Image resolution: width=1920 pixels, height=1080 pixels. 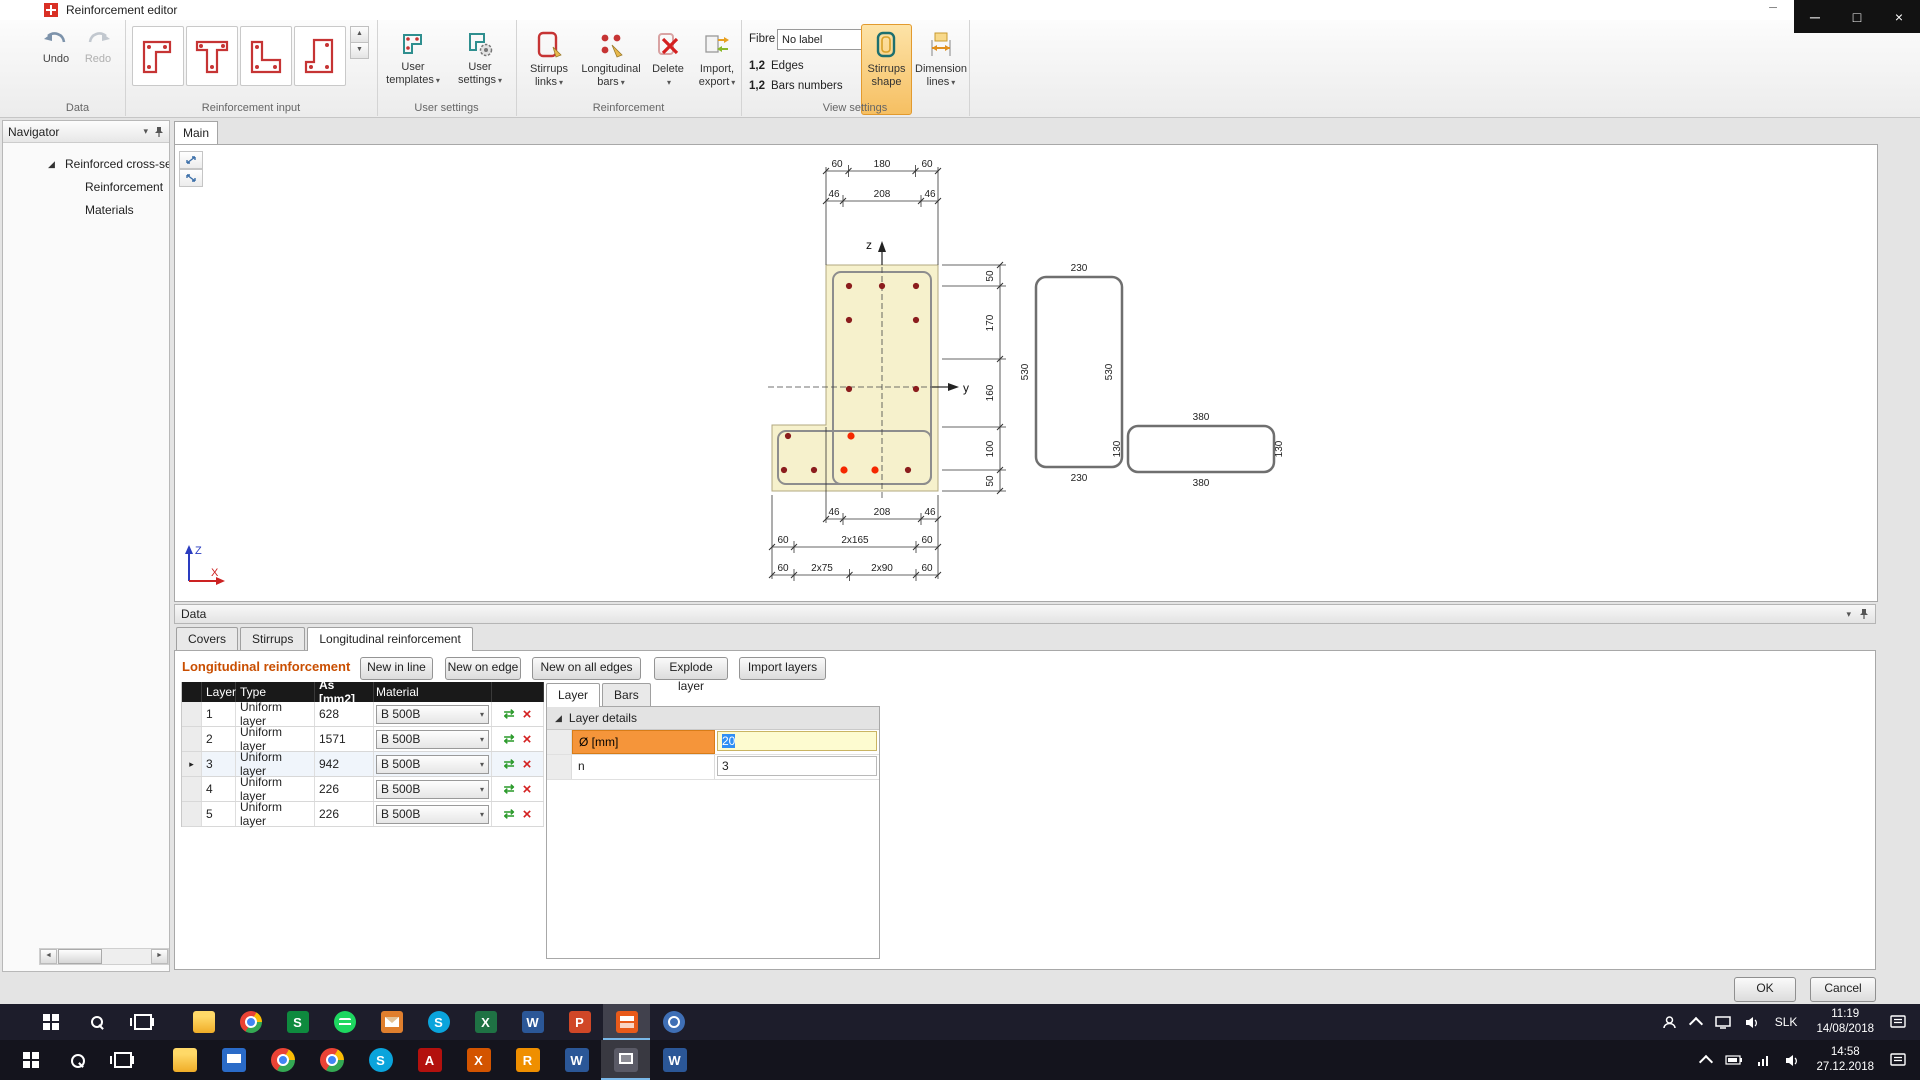 What do you see at coordinates (212, 56) in the screenshot?
I see `template-shape-2-button` at bounding box center [212, 56].